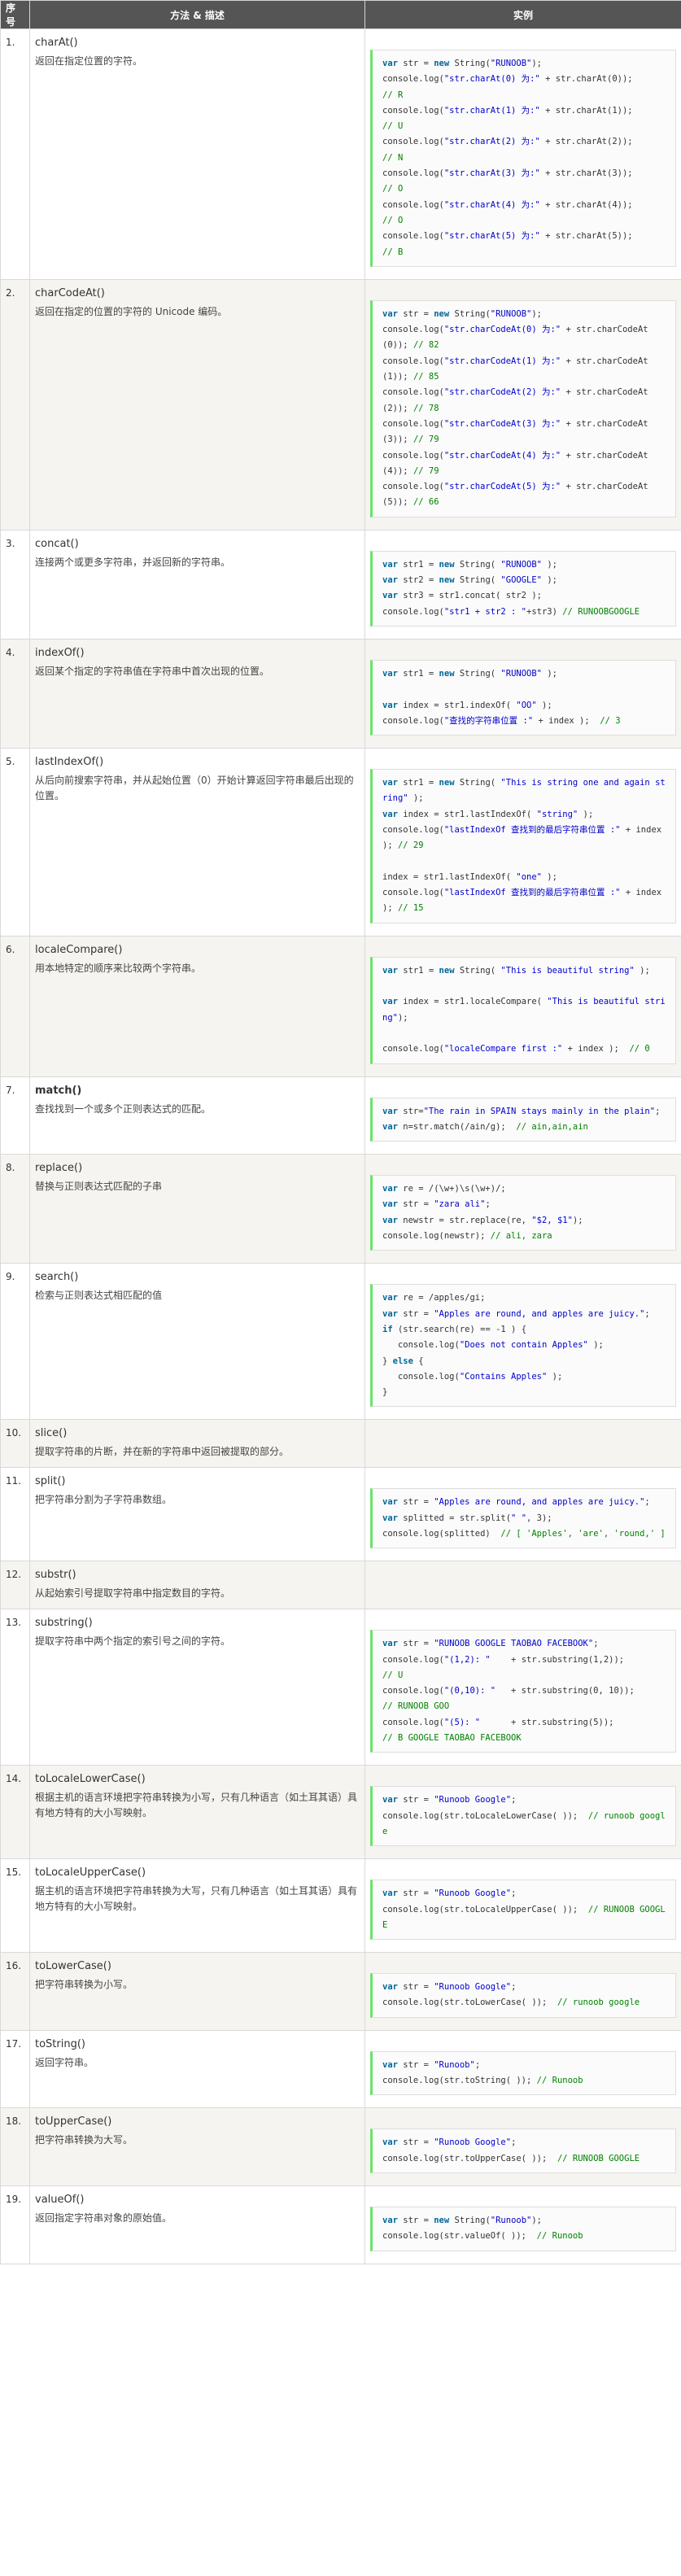 This screenshot has width=681, height=2576. What do you see at coordinates (90, 1873) in the screenshot?
I see `method-name: toLocaleUpperCase()` at bounding box center [90, 1873].